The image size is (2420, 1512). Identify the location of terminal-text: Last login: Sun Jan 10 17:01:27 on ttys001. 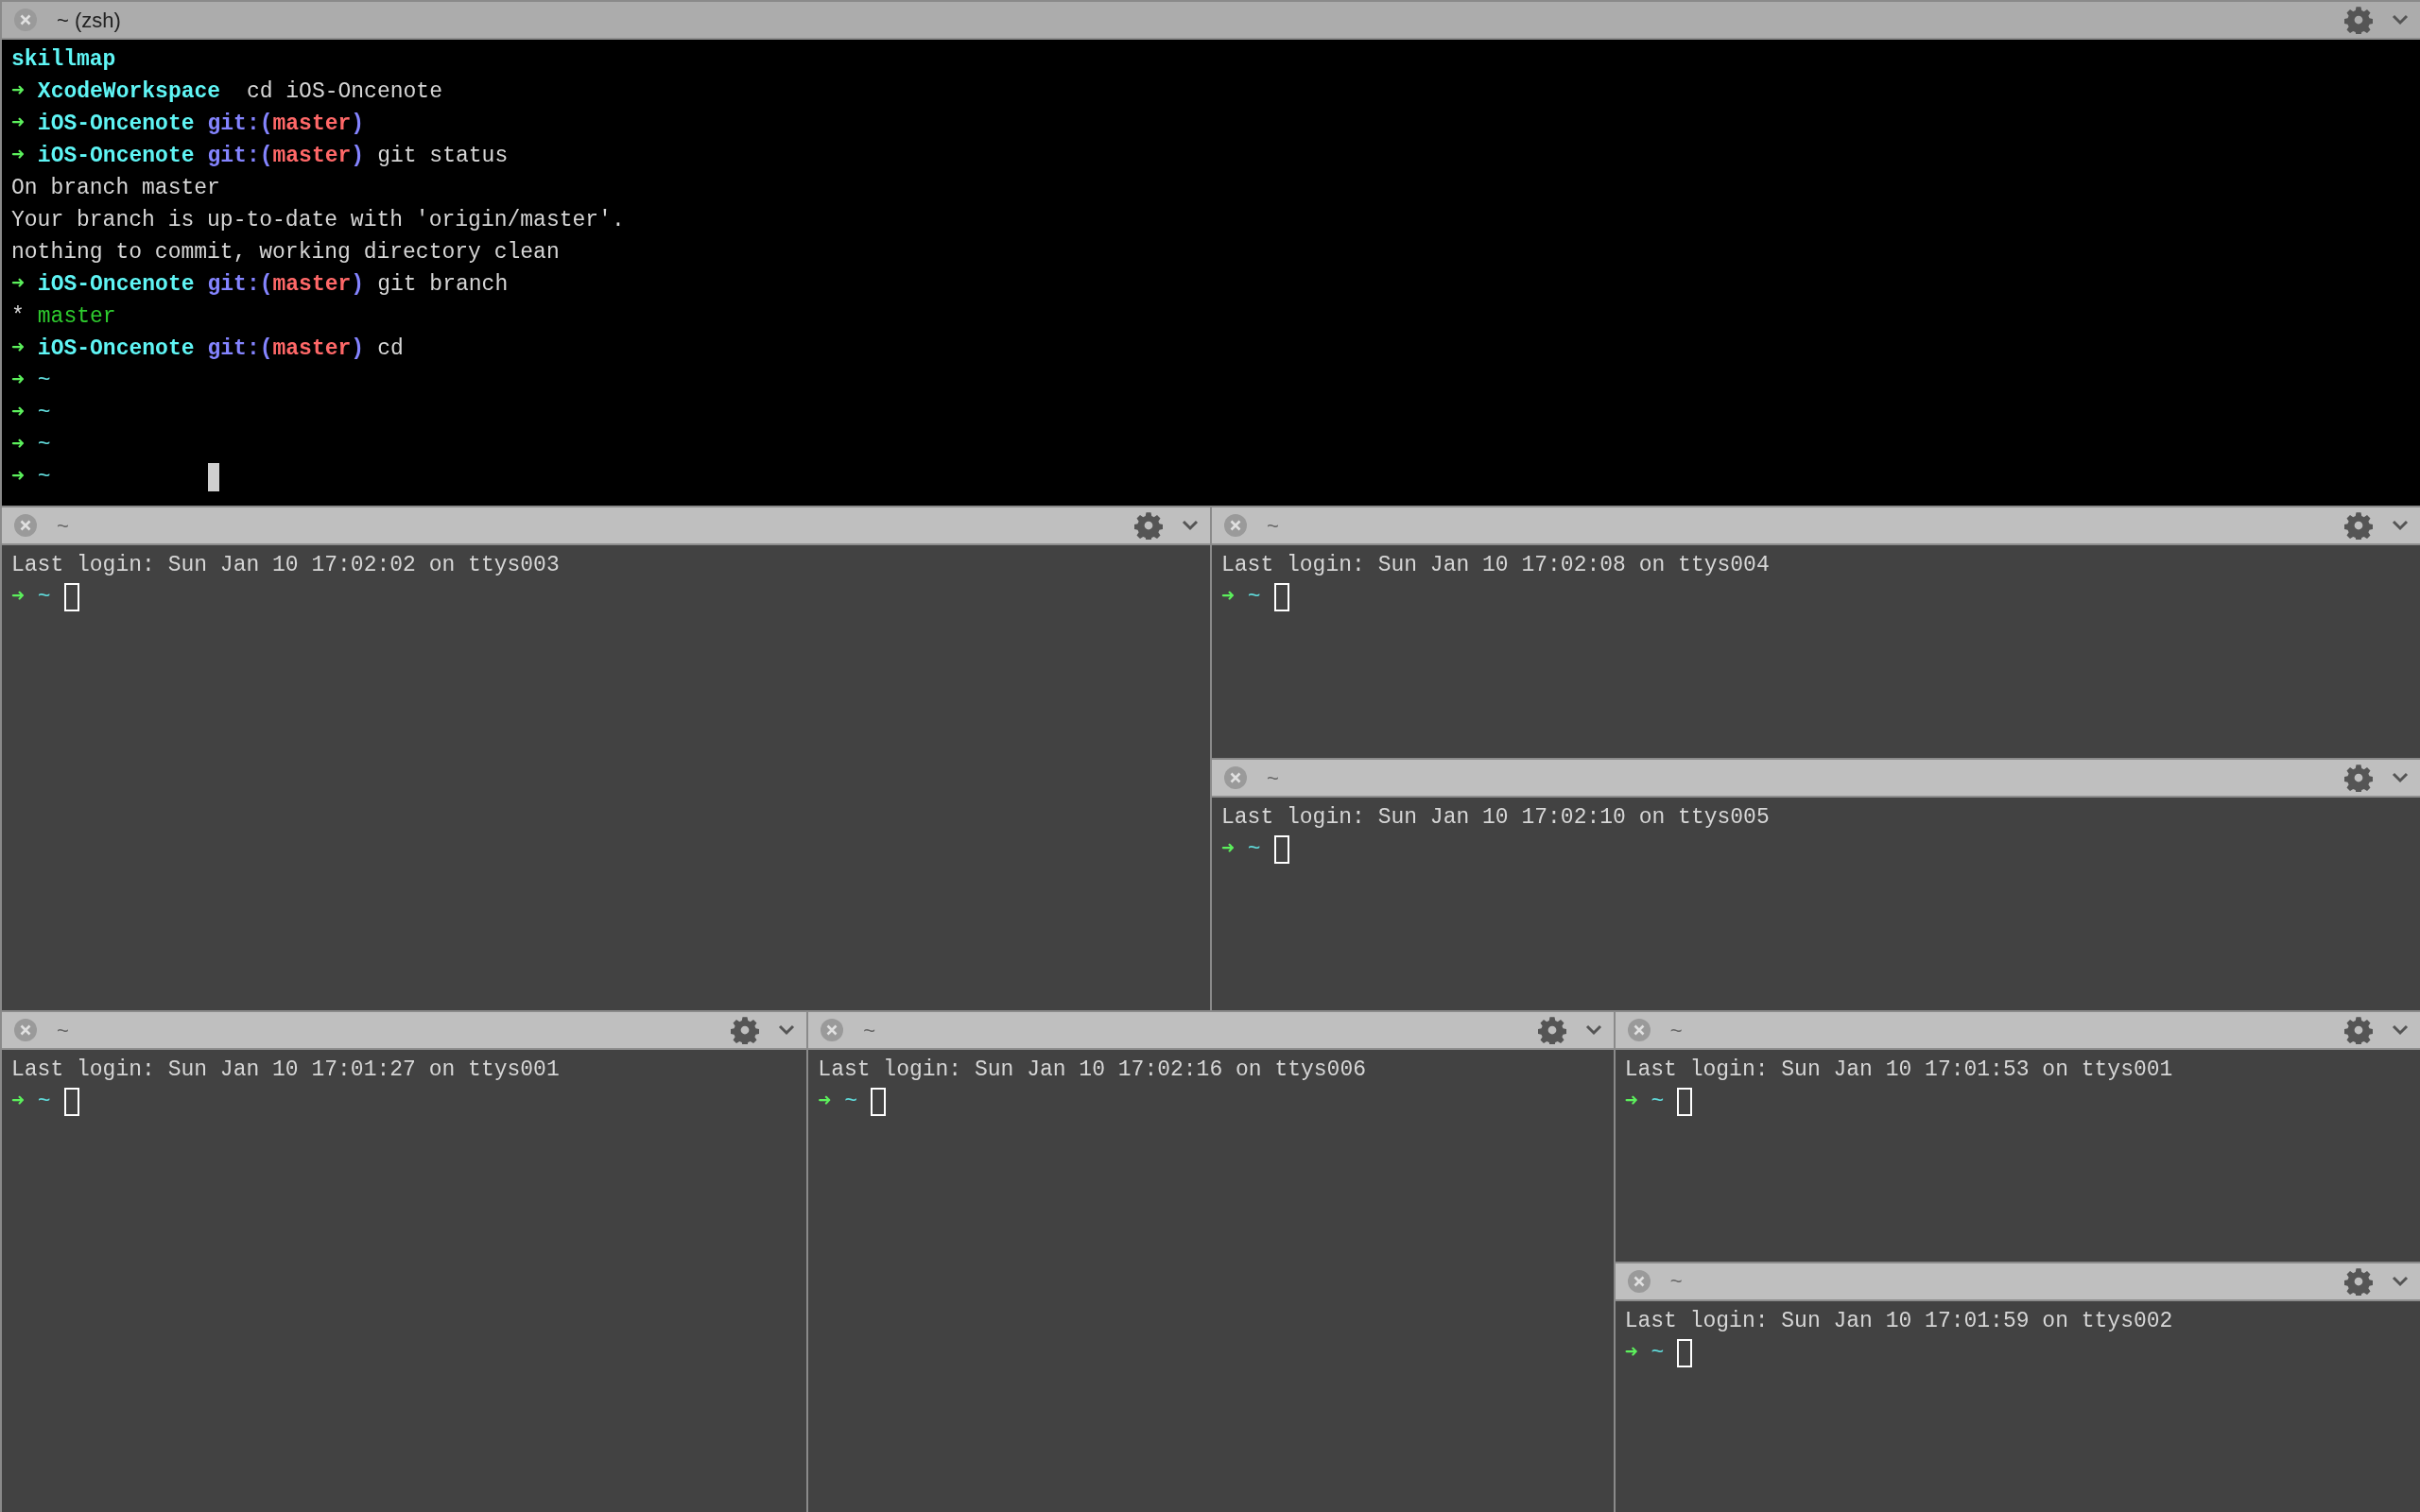
(286, 1070).